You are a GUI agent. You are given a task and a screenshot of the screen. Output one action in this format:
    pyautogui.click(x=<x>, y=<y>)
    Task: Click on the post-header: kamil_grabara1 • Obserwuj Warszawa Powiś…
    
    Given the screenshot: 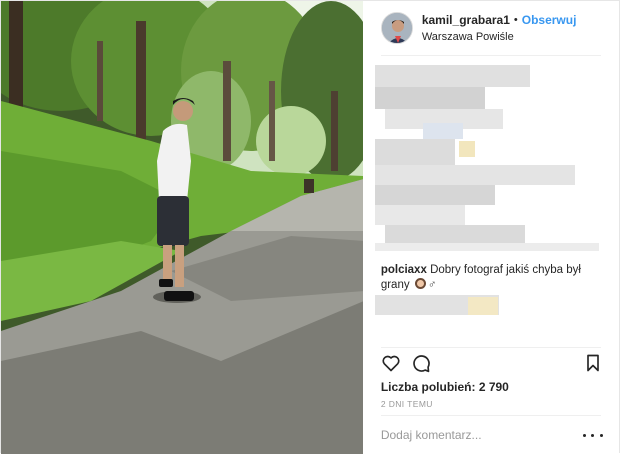 What is the action you would take?
    pyautogui.click(x=491, y=28)
    